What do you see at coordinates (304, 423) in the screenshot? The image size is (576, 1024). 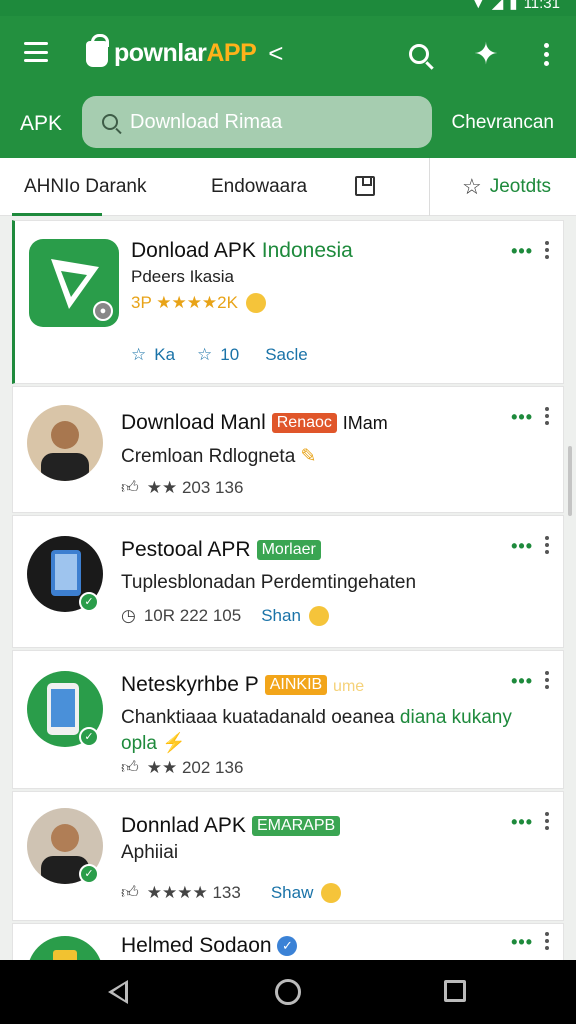 I see `status-badge: Renaoc` at bounding box center [304, 423].